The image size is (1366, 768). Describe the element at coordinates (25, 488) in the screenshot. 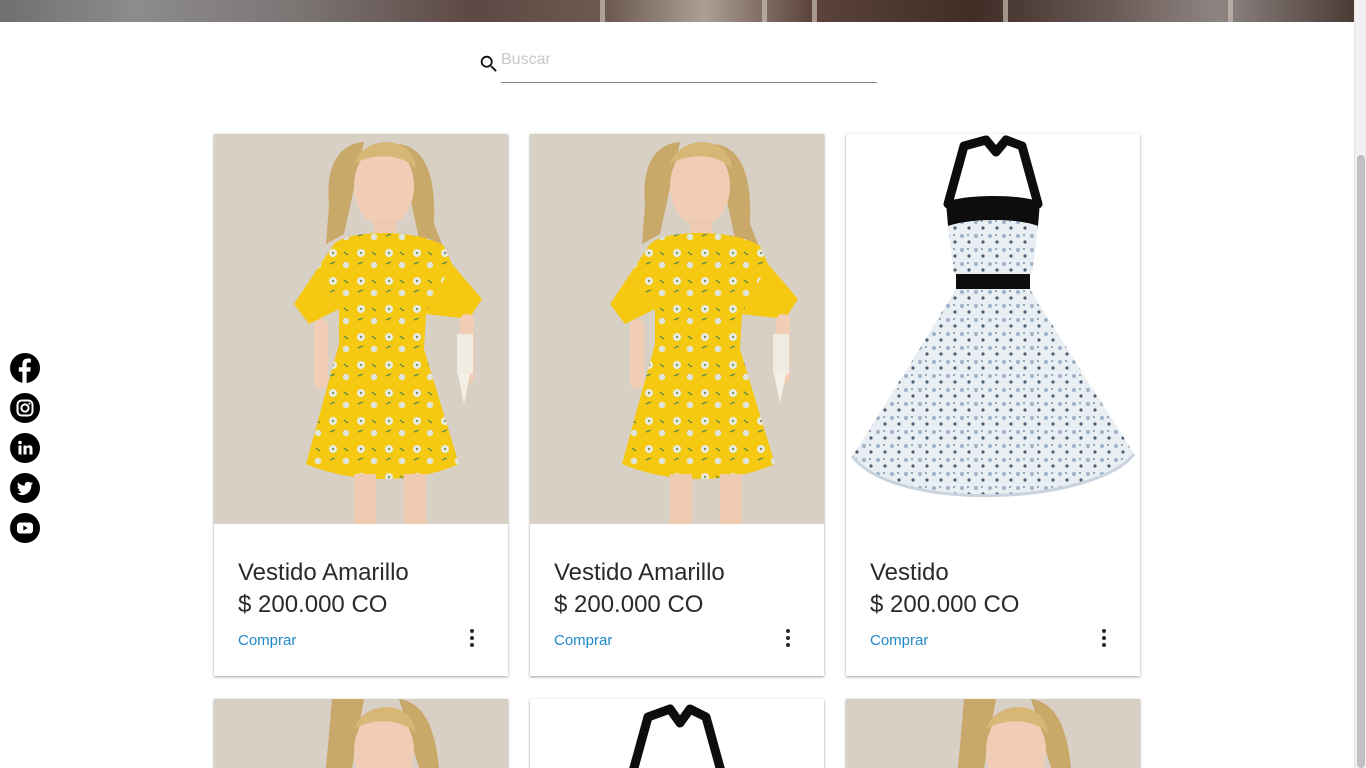

I see `twitter-icon` at that location.